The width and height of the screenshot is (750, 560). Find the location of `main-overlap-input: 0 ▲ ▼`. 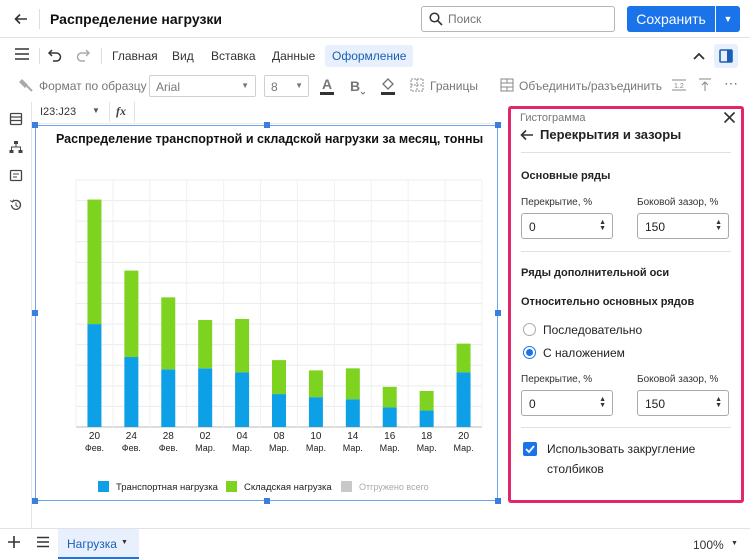

main-overlap-input: 0 ▲ ▼ is located at coordinates (567, 226).